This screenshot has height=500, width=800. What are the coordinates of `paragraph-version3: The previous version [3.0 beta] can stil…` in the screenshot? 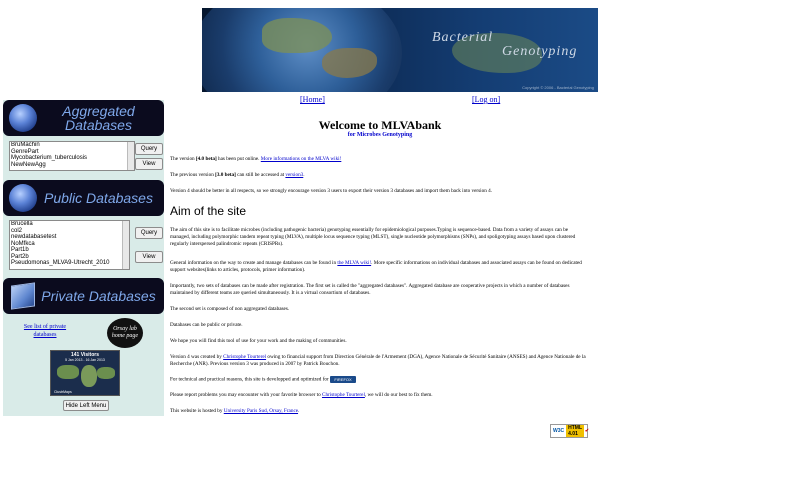 It's located at (237, 175).